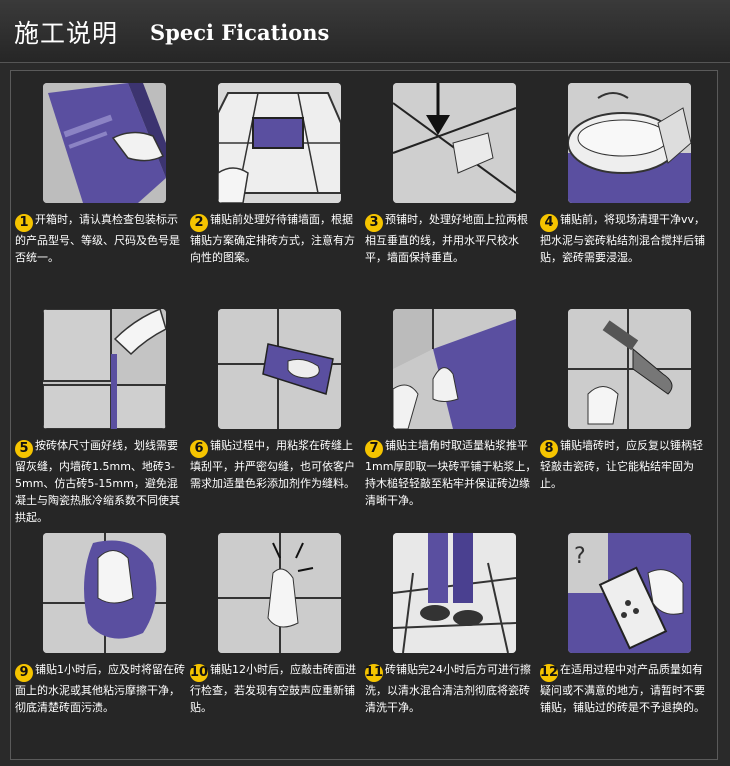 The height and width of the screenshot is (766, 730). I want to click on step-text: 1 开箱时，请认真检查包装标示的产品型号、等级、尺码及色号是否统一。, so click(97, 238).